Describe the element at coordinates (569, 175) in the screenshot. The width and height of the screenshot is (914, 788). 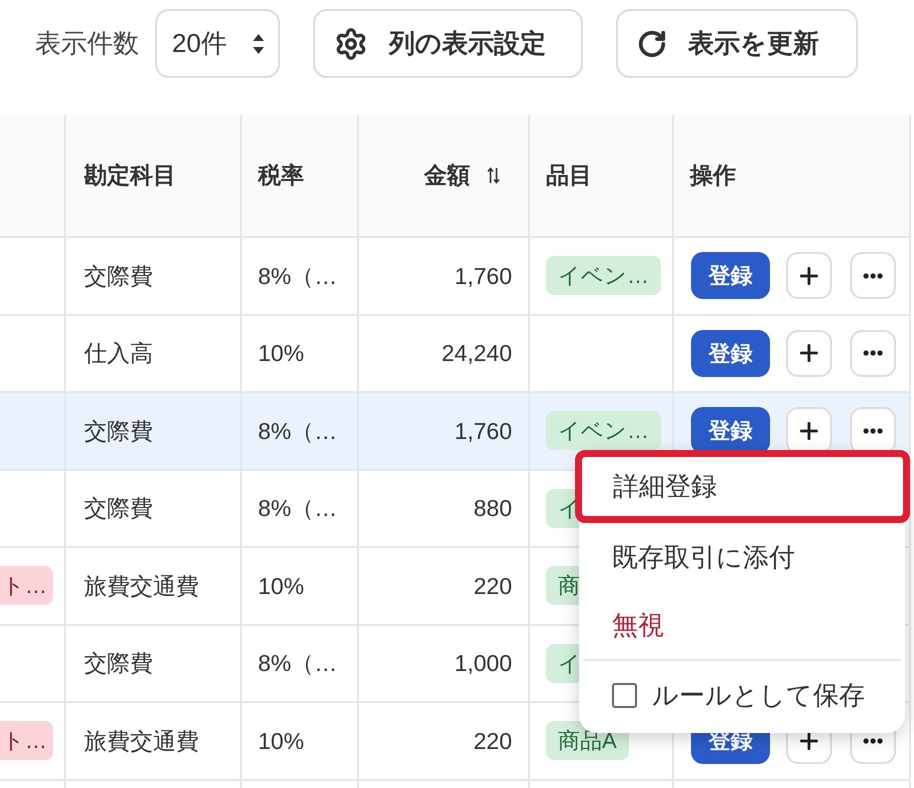
I see `column-header: 品目` at that location.